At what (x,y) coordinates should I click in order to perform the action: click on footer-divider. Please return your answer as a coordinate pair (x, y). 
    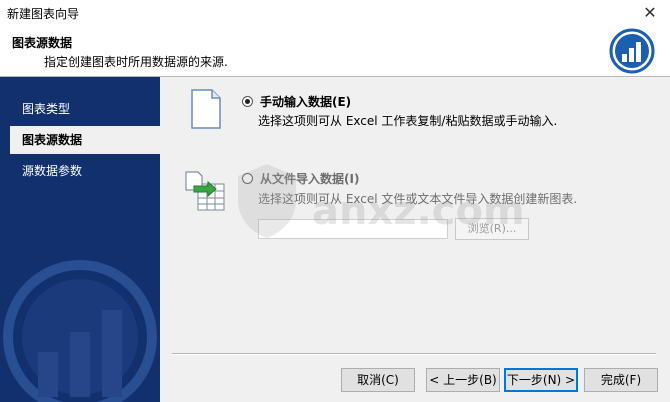
    Looking at the image, I should click on (414, 354).